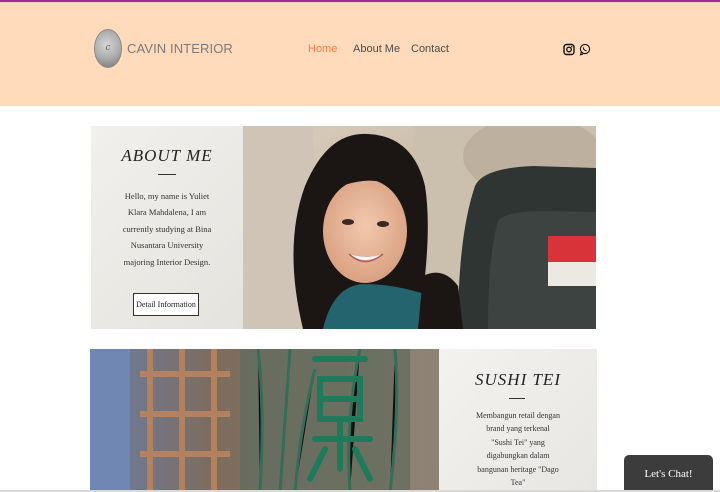  I want to click on sushi-tei-project-image, so click(264, 420).